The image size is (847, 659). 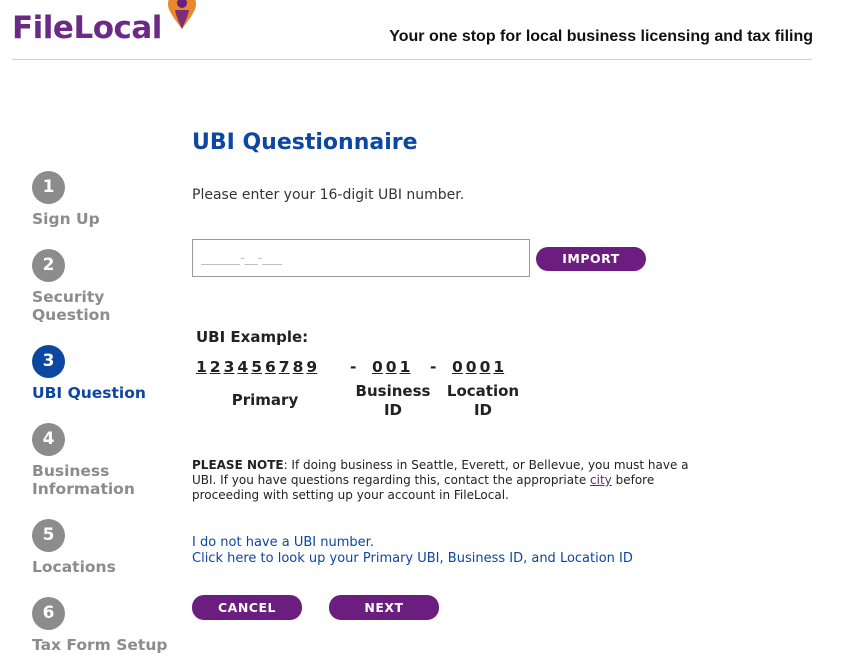 What do you see at coordinates (48, 361) in the screenshot?
I see `step-number: 3` at bounding box center [48, 361].